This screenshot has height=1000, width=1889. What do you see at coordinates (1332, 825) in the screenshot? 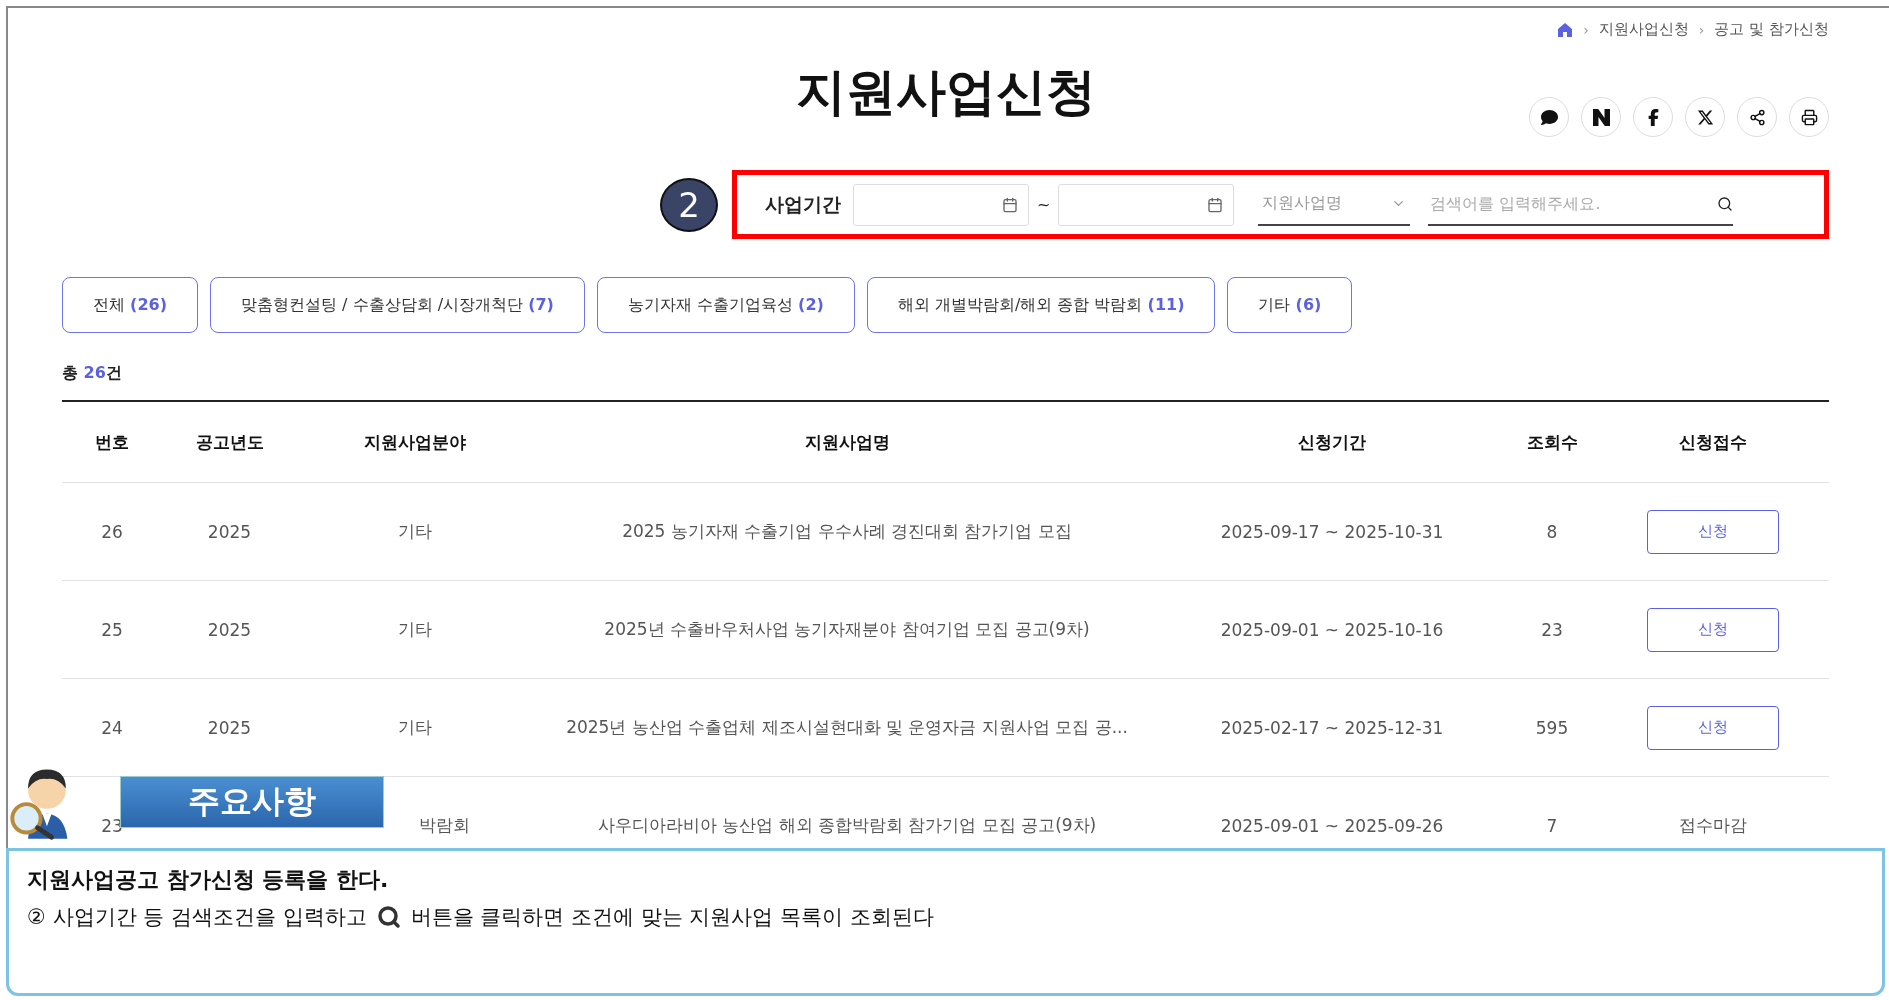
I see `table-cell-text: 2025-09-01 ~ 2025-09-26` at bounding box center [1332, 825].